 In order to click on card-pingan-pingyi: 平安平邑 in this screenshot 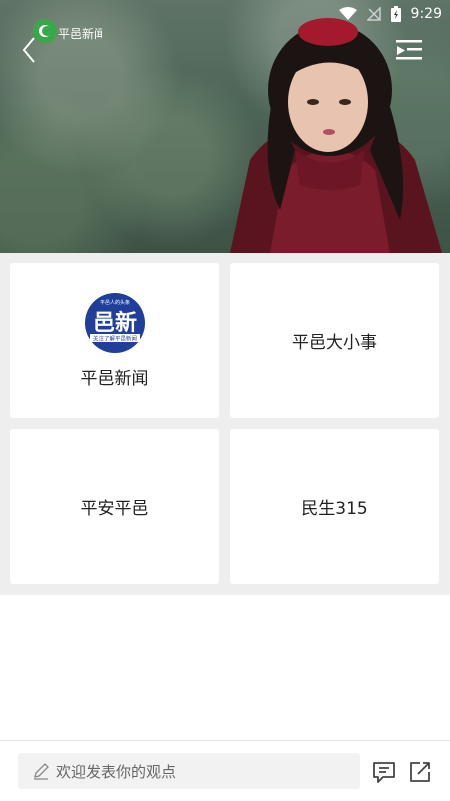, I will do `click(114, 506)`.